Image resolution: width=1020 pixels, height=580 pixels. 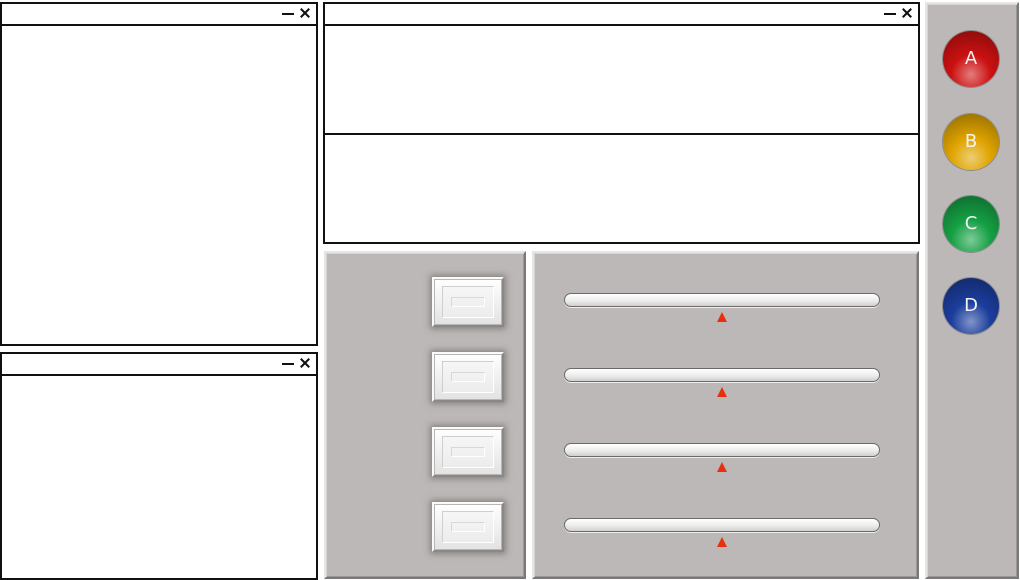 I want to click on circle-button-b: B, so click(x=971, y=142).